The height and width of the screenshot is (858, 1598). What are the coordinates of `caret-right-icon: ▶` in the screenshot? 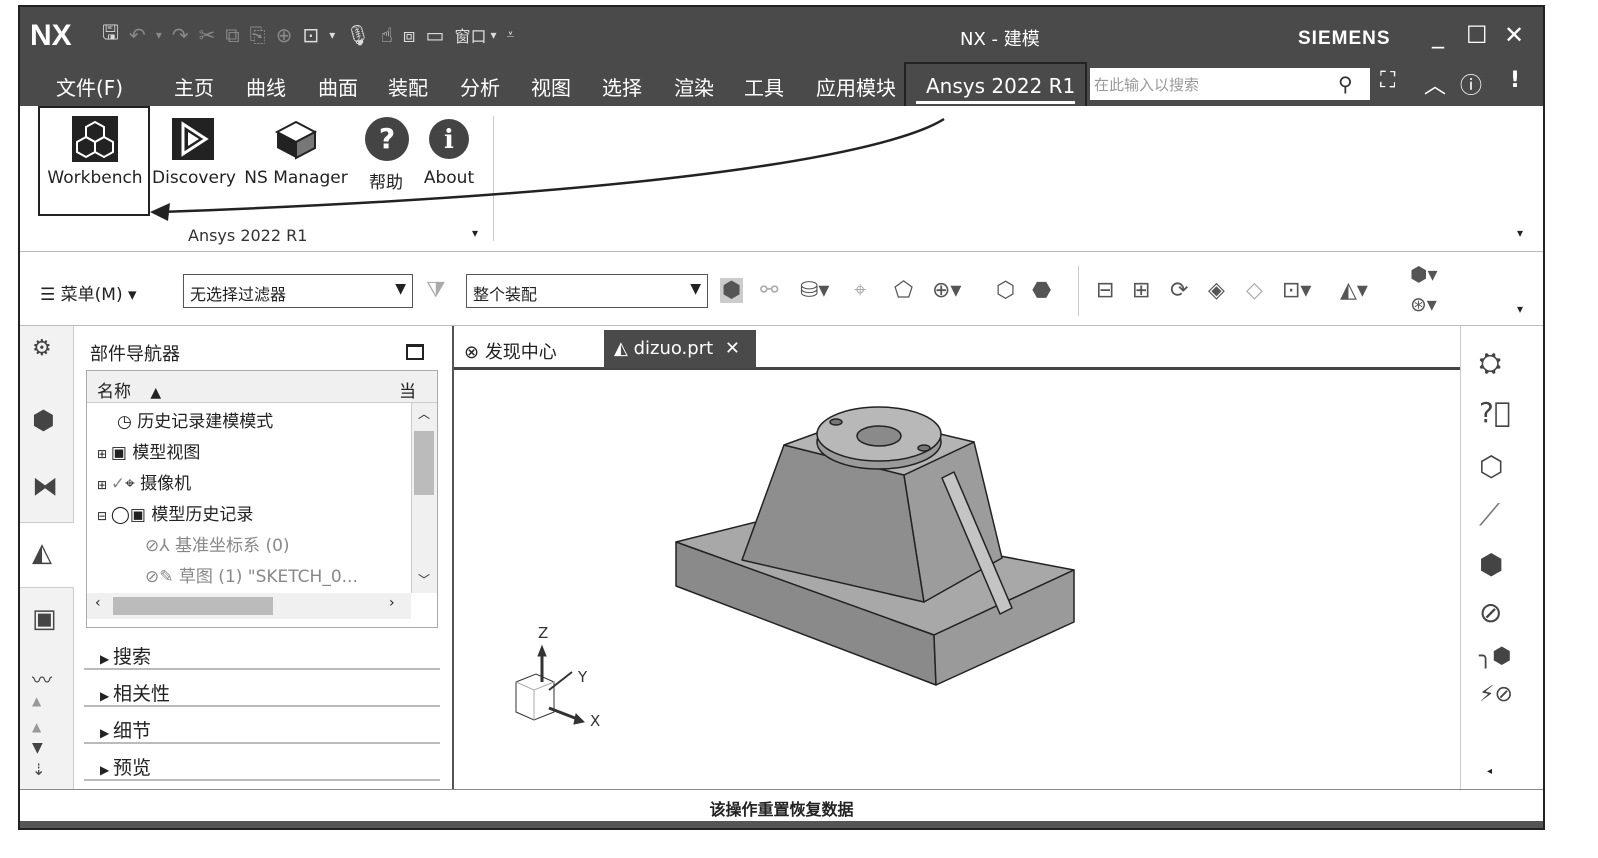 It's located at (107, 696).